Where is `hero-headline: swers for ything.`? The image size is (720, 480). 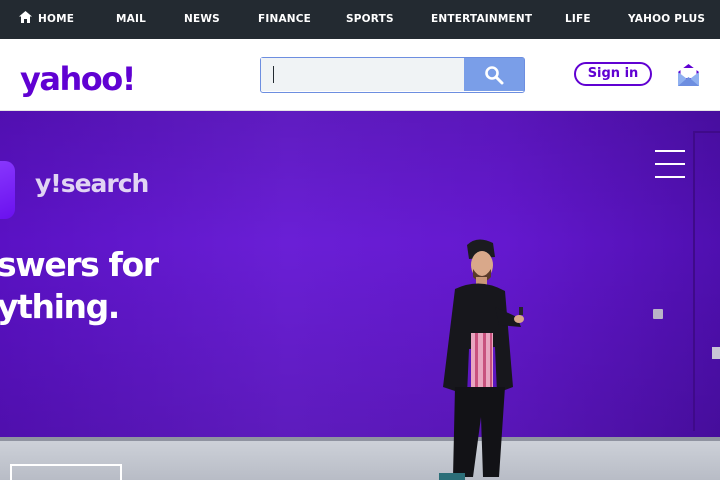
hero-headline: swers for ything. is located at coordinates (79, 286).